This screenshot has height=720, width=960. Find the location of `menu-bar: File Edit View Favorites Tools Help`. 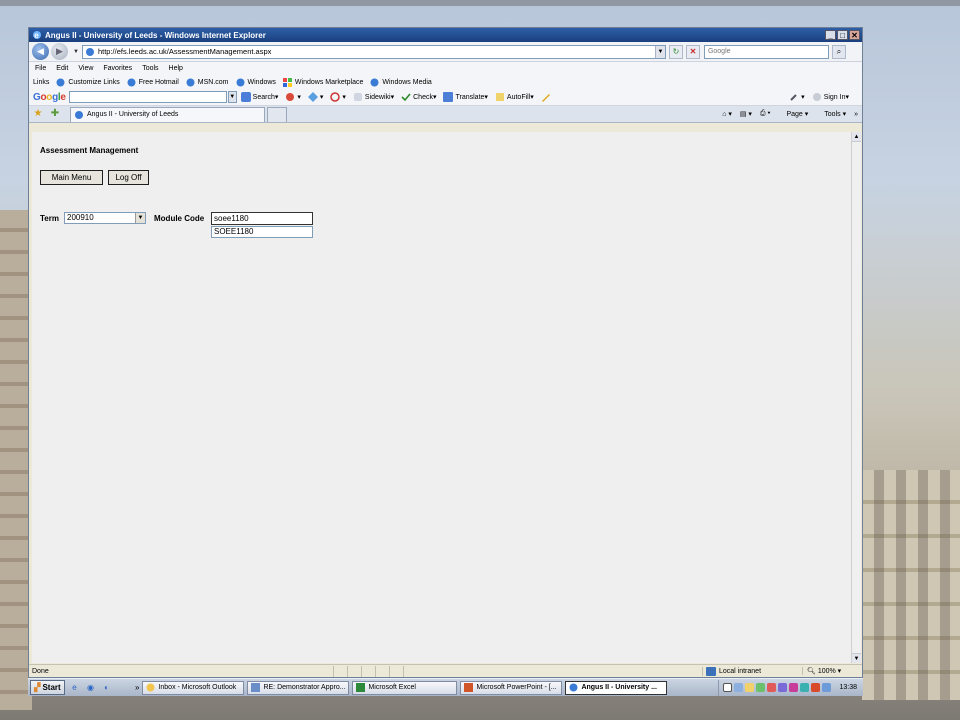

menu-bar: File Edit View Favorites Tools Help is located at coordinates (445, 68).